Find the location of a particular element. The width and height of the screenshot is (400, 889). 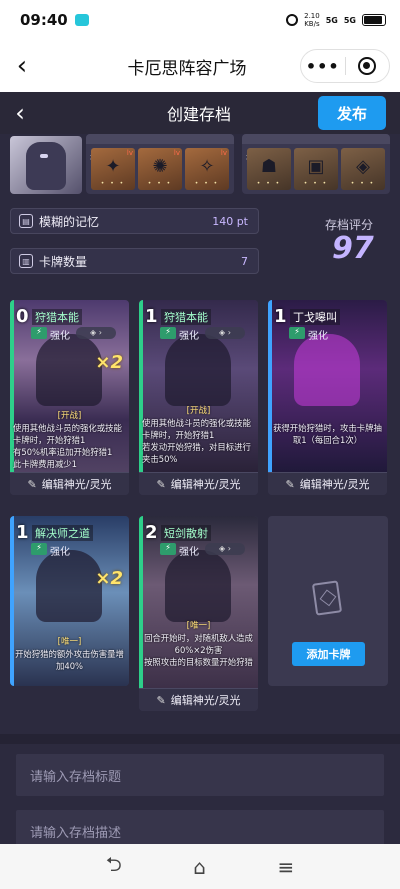

card-extra: 按照攻击的目标数量开始狩猎 is located at coordinates (198, 662).